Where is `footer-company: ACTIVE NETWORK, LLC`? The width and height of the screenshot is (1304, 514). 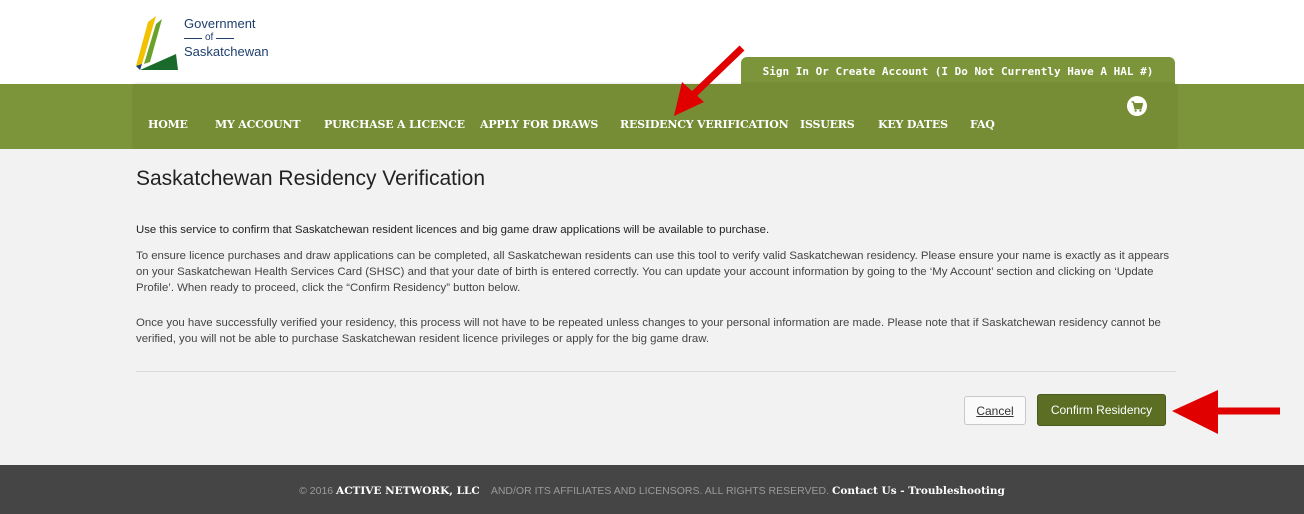 footer-company: ACTIVE NETWORK, LLC is located at coordinates (408, 491).